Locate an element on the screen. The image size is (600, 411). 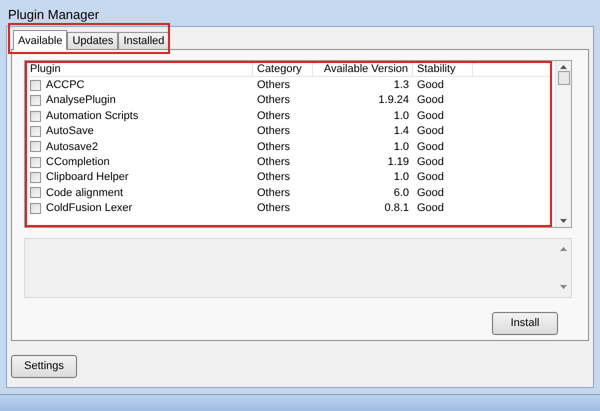
table-cell-text: 6.0 is located at coordinates (402, 193).